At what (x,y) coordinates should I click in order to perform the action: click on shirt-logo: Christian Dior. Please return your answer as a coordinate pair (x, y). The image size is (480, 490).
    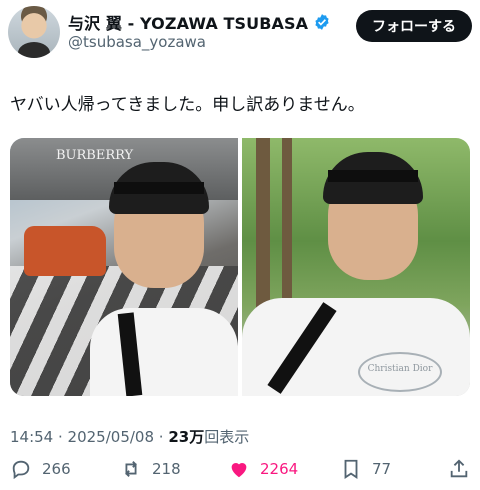
    Looking at the image, I should click on (400, 372).